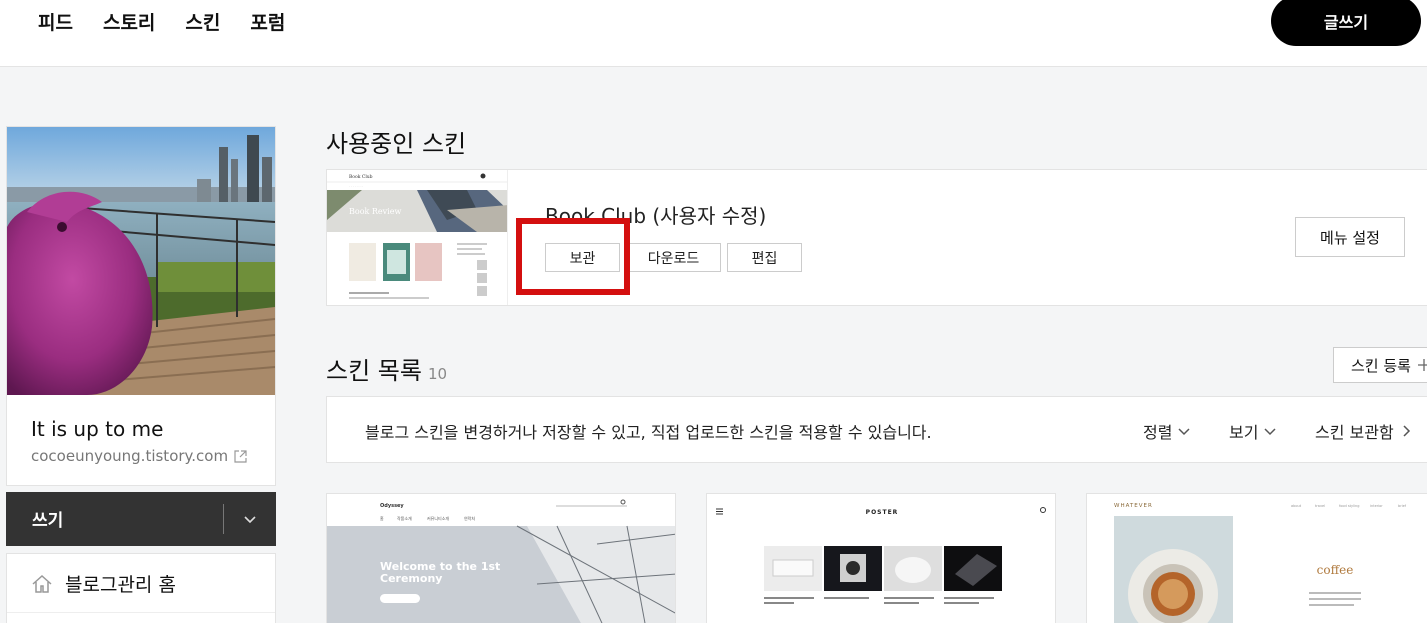 This screenshot has width=1427, height=623. I want to click on skin-storage-link: 스킨 보관함, so click(1364, 431).